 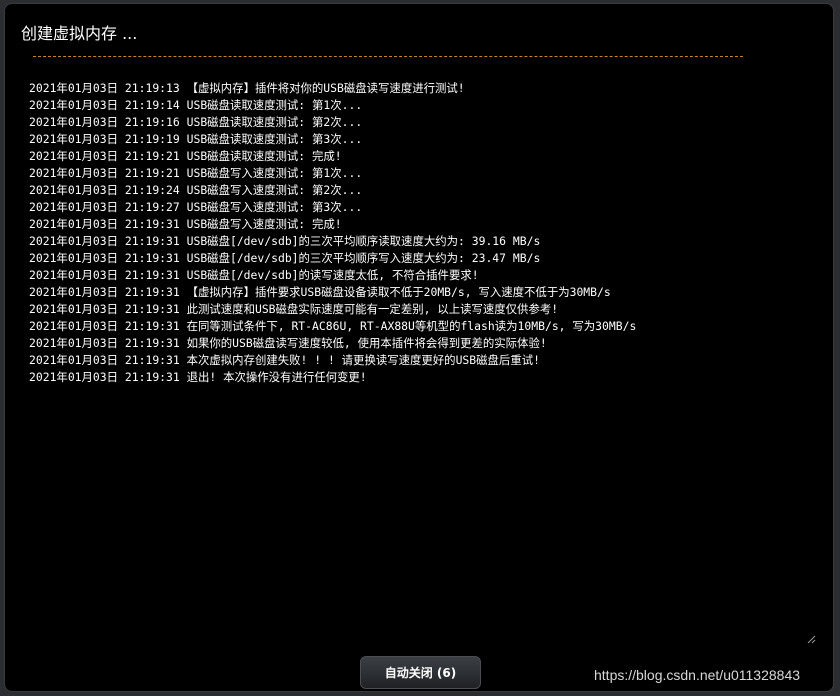 I want to click on dashed-divider, so click(x=388, y=56).